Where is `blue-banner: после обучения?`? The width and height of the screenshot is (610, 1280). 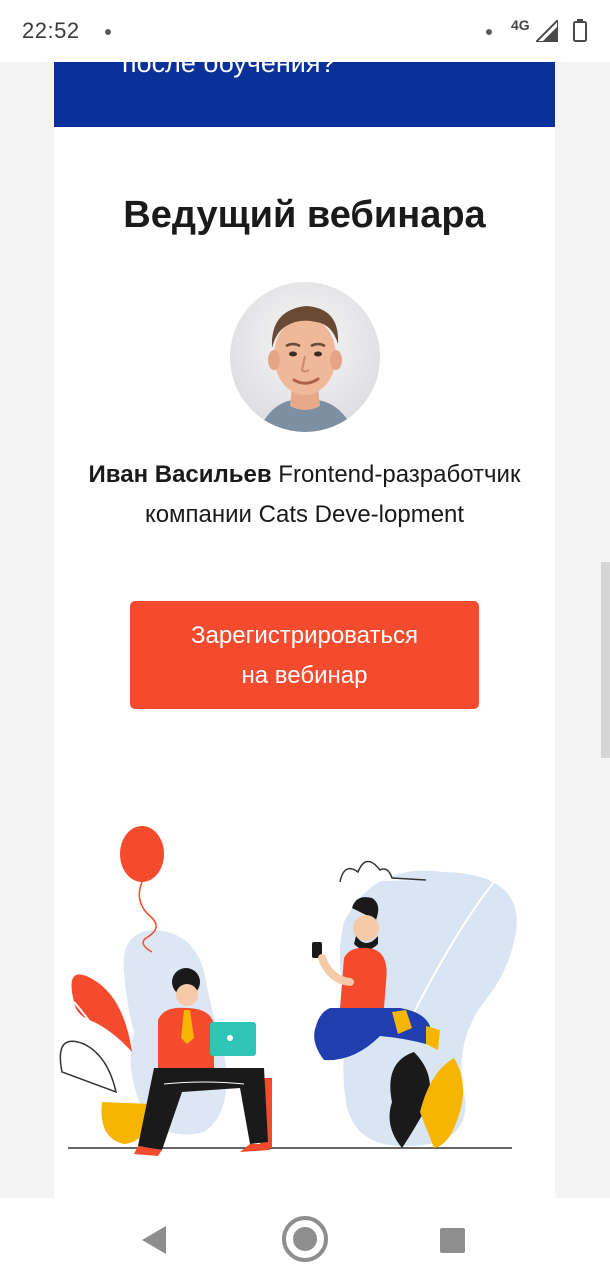 blue-banner: после обучения? is located at coordinates (304, 94).